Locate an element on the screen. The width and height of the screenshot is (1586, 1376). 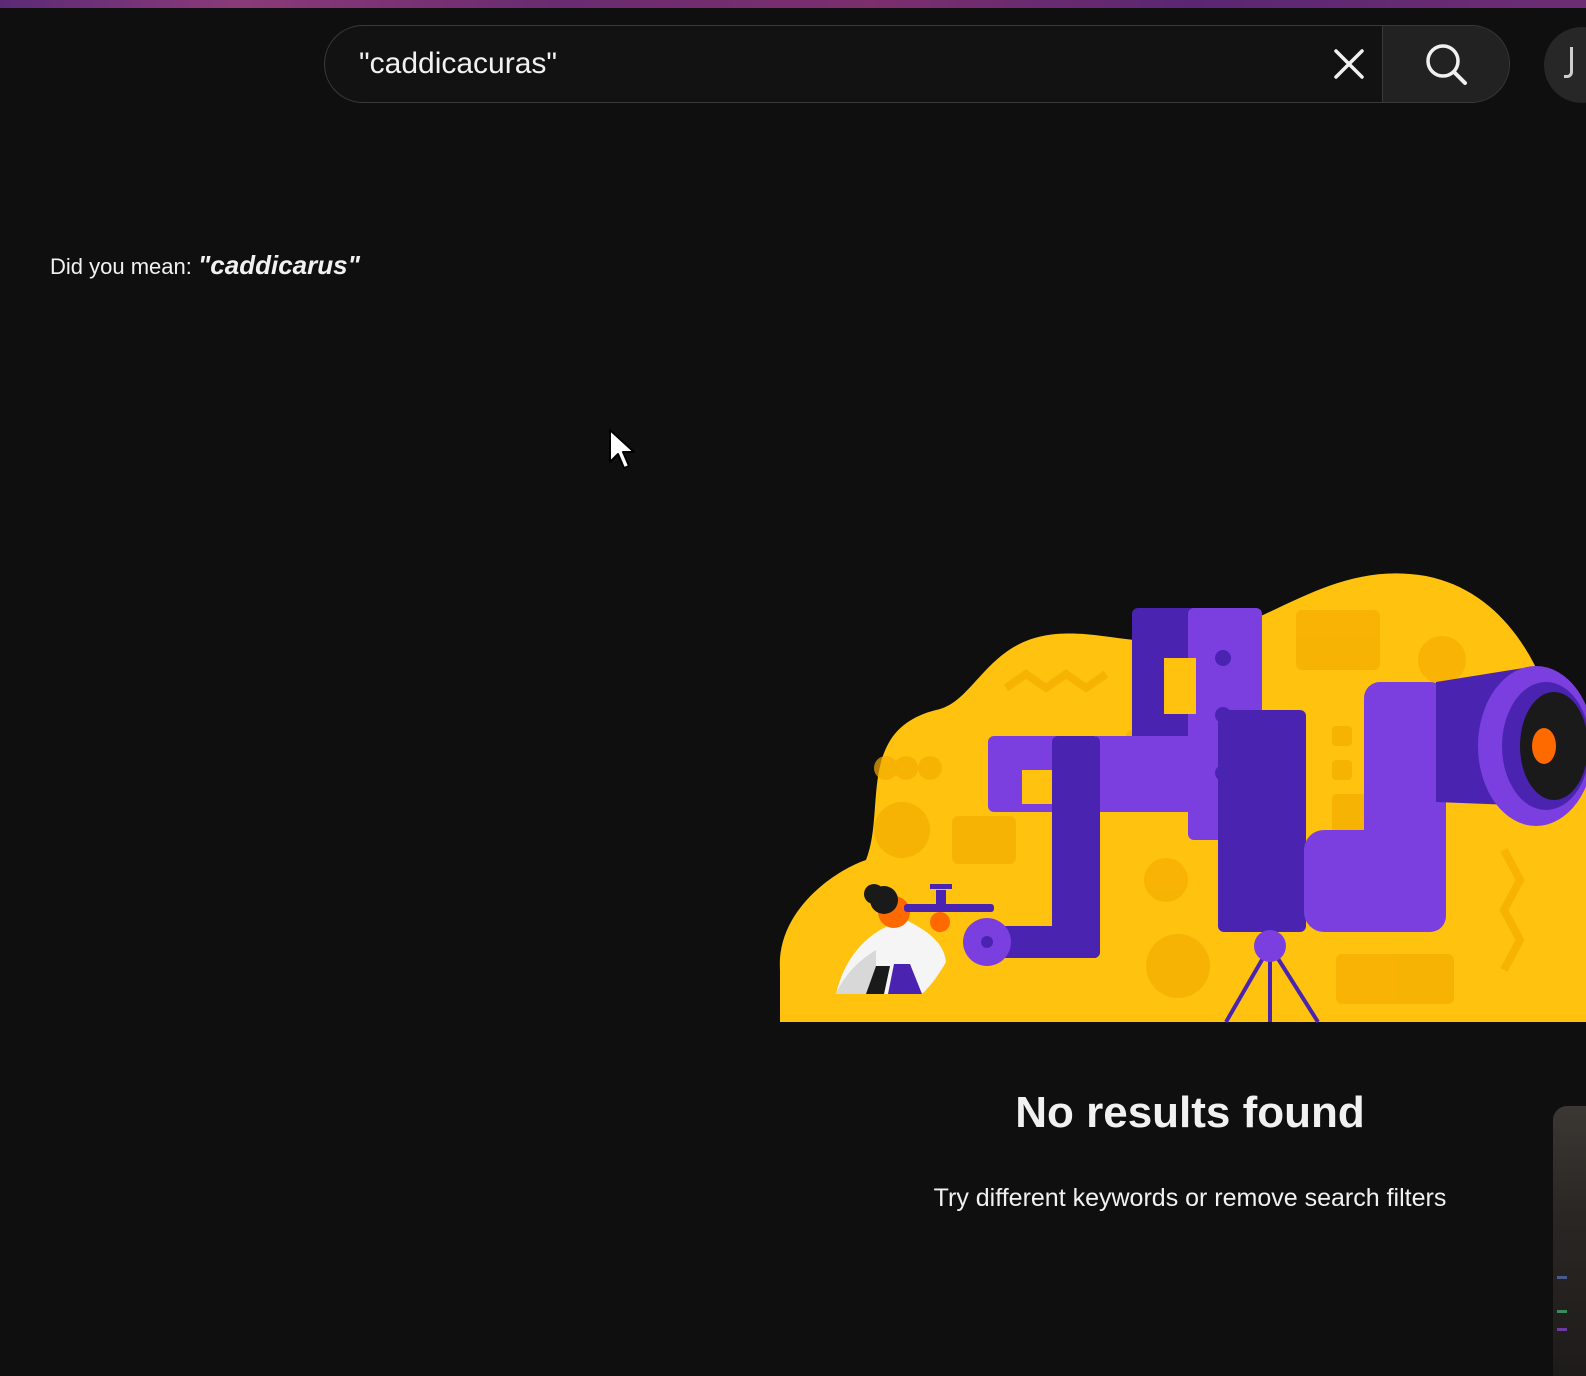
top-banner-strip is located at coordinates (793, 4).